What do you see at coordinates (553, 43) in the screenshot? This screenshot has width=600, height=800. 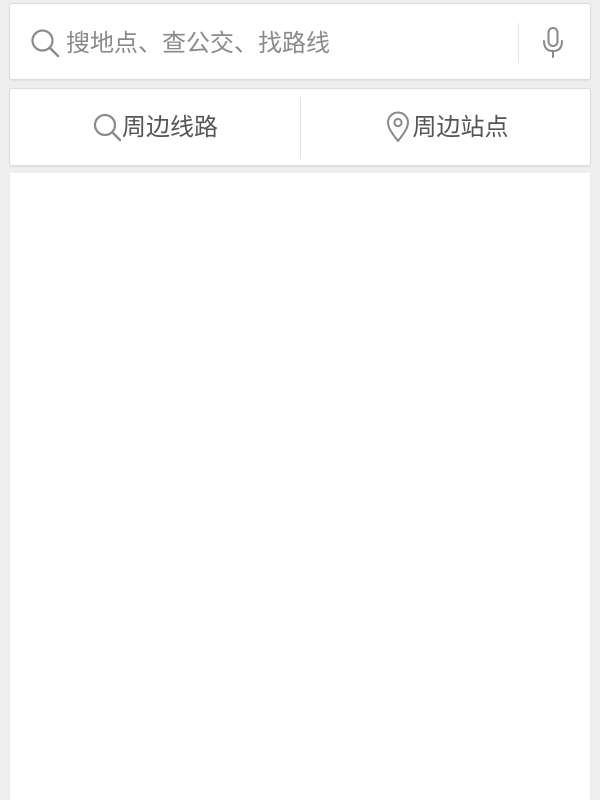 I see `microphone-icon` at bounding box center [553, 43].